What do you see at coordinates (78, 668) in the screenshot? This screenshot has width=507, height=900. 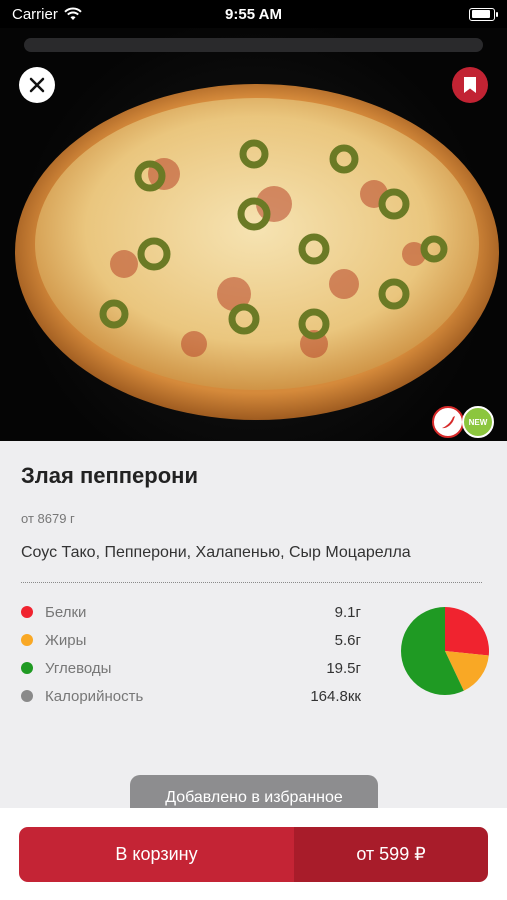 I see `nutrition-label: Углеводы` at bounding box center [78, 668].